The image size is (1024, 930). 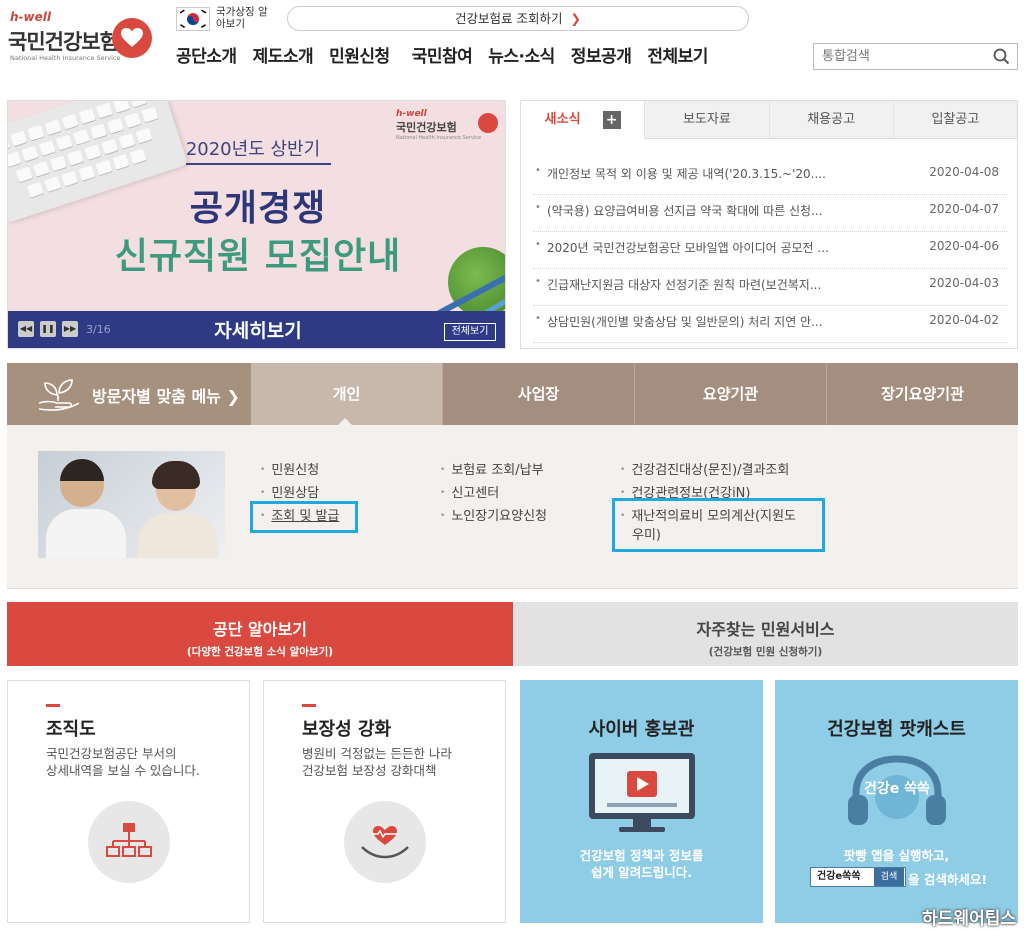 I want to click on tab-frequent-services: 자주찾는 민원서비스 (건강보험 민원 신청하기), so click(x=765, y=634).